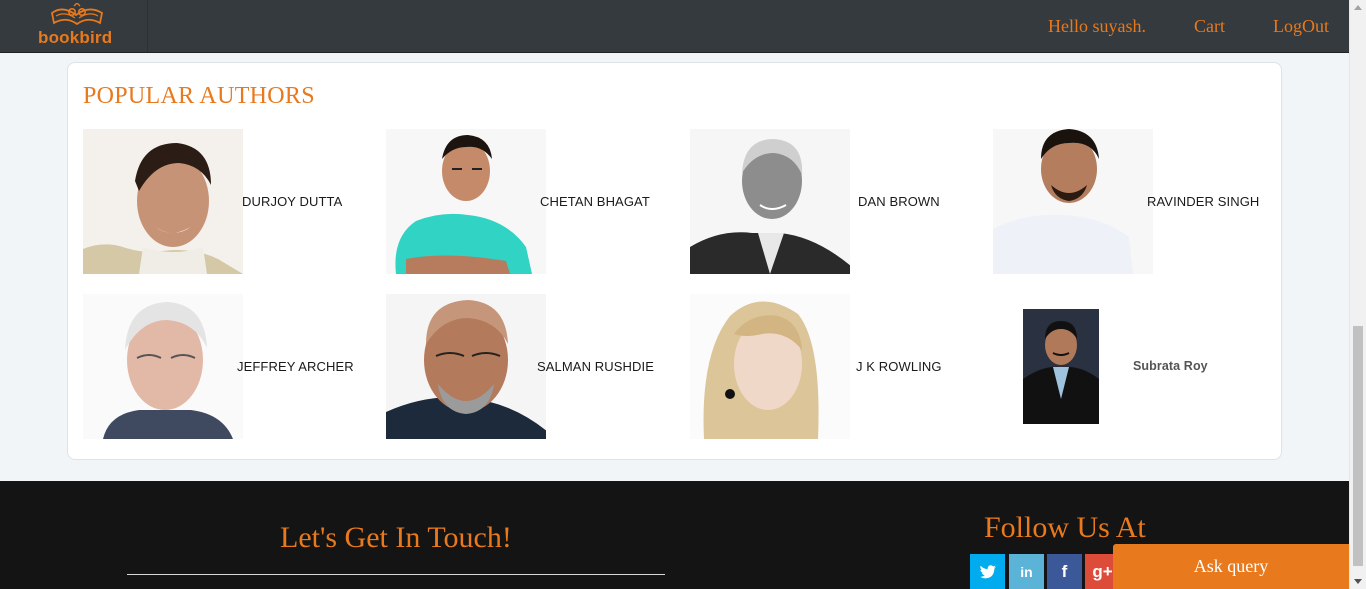 Image resolution: width=1366 pixels, height=589 pixels. I want to click on contact-heading: Let's Get In Touch!, so click(396, 537).